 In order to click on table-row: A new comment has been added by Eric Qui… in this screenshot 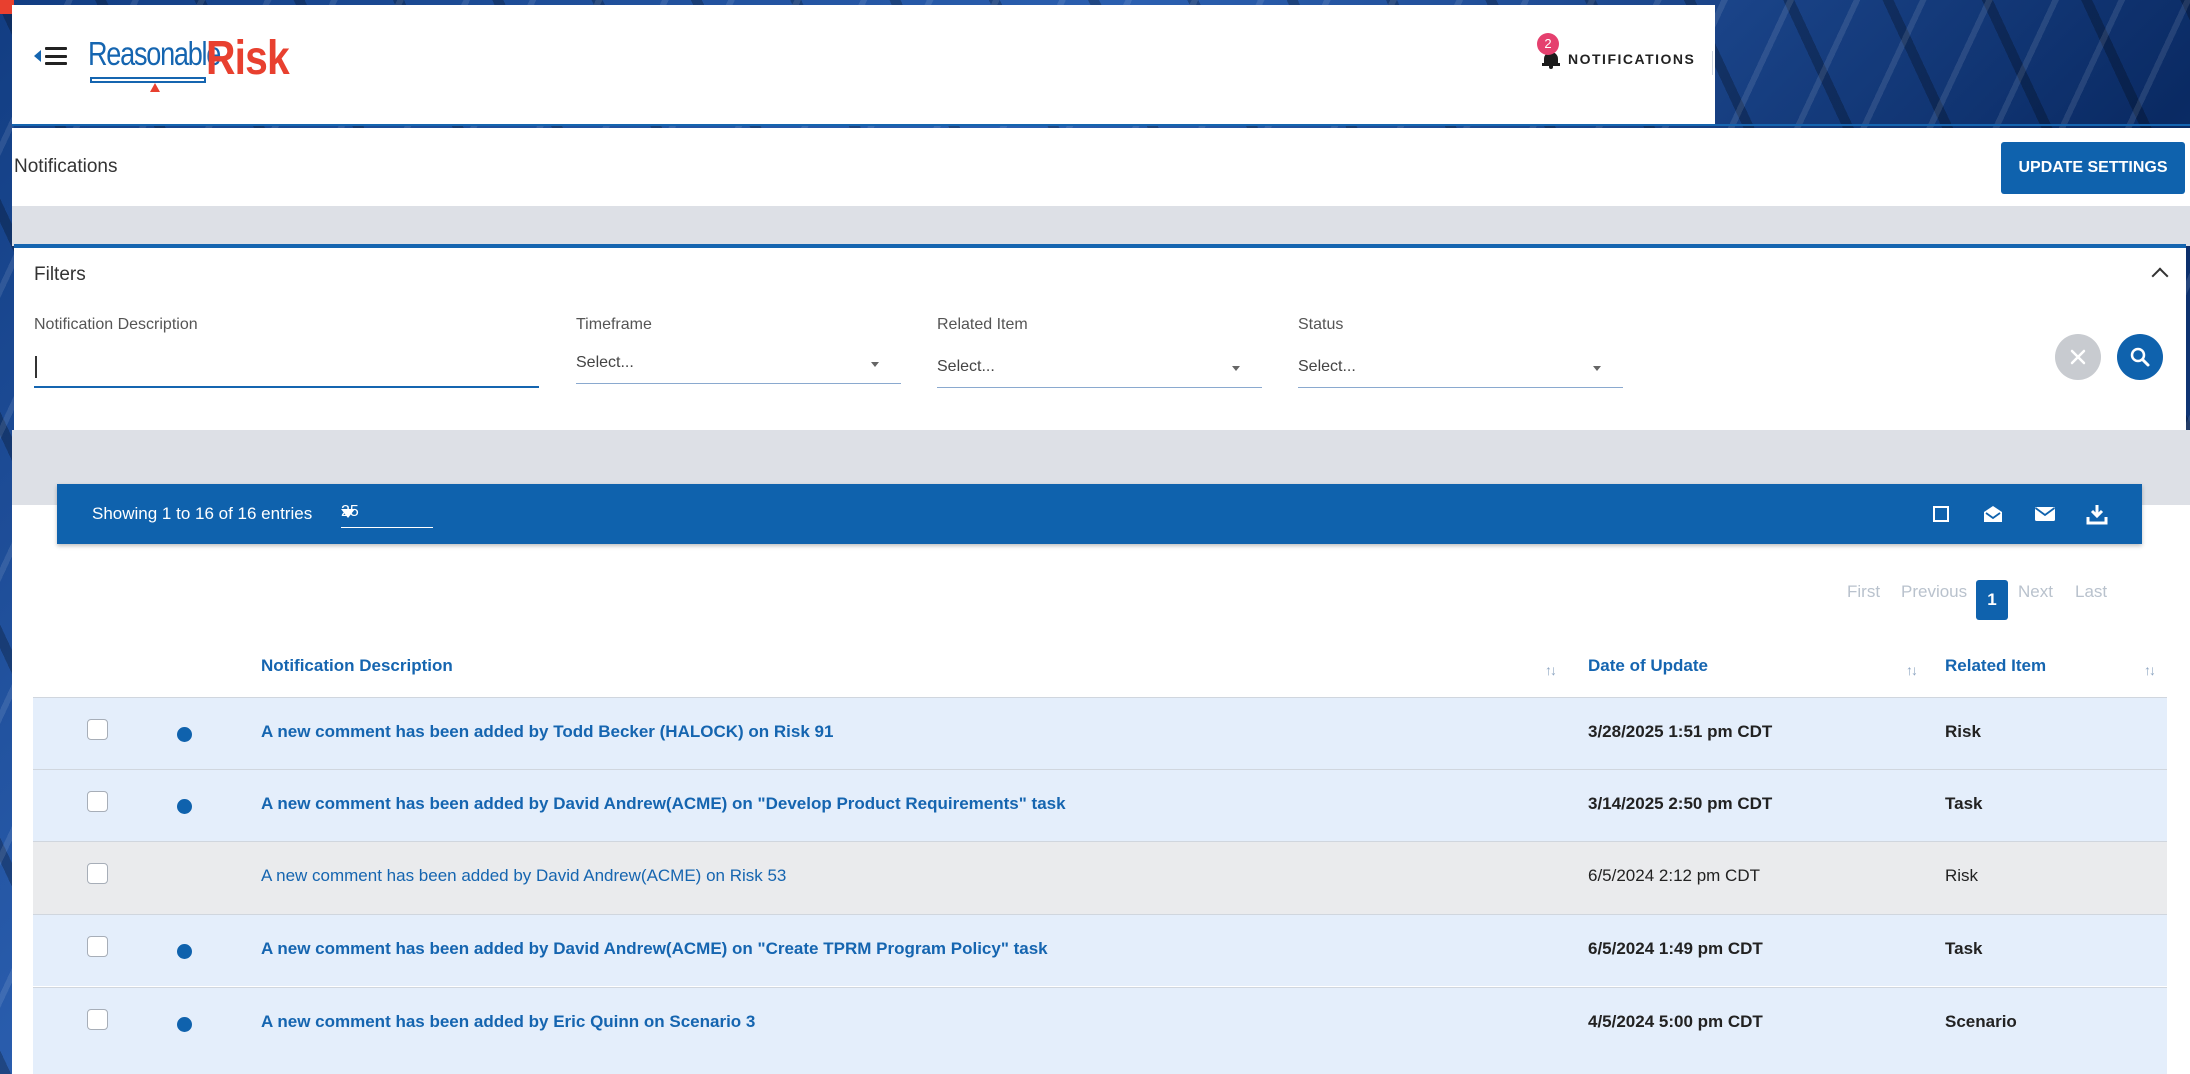, I will do `click(1100, 1030)`.